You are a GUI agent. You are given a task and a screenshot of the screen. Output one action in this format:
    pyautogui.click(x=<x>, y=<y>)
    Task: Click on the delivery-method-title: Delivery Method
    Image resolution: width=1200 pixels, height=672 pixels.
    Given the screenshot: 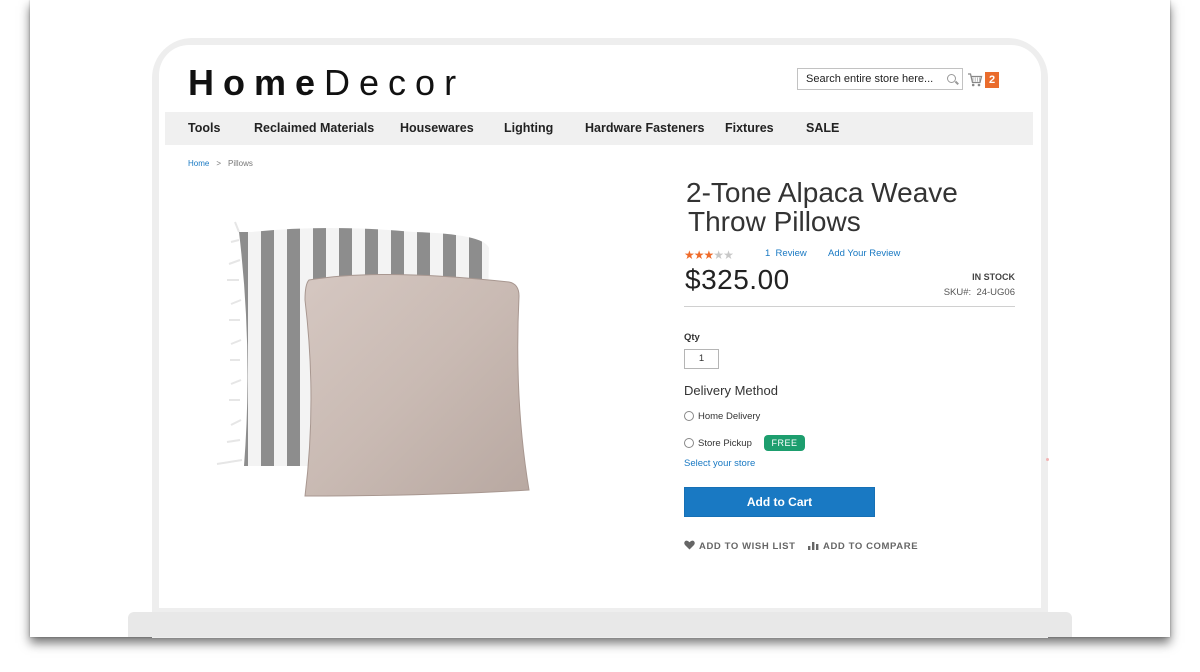 What is the action you would take?
    pyautogui.click(x=731, y=390)
    